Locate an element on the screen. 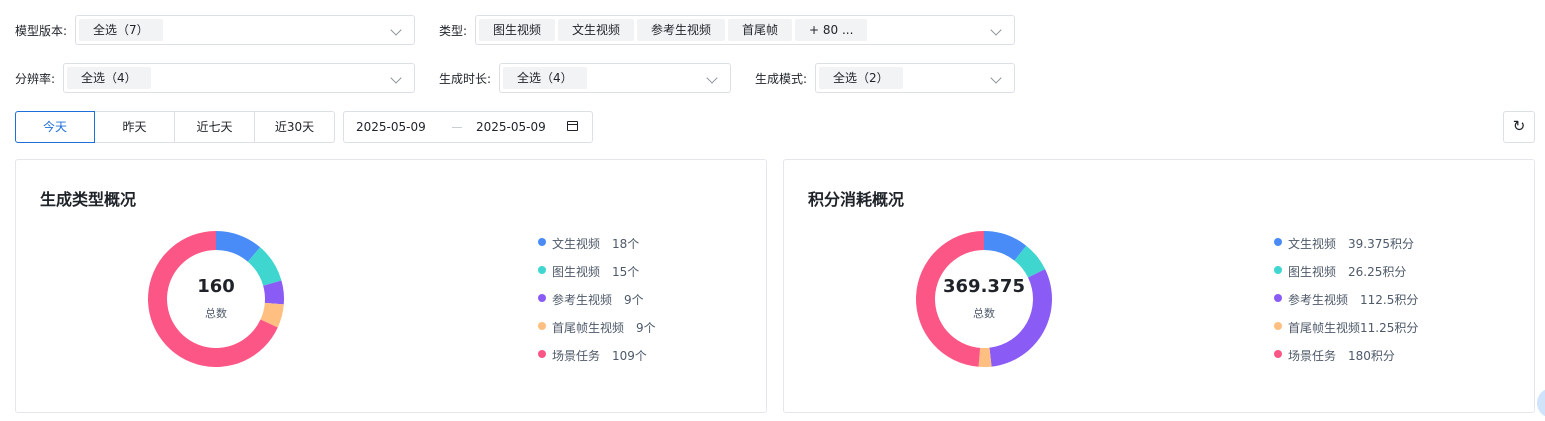 This screenshot has width=1545, height=421. tab-last-30-days: 近30天 is located at coordinates (294, 127).